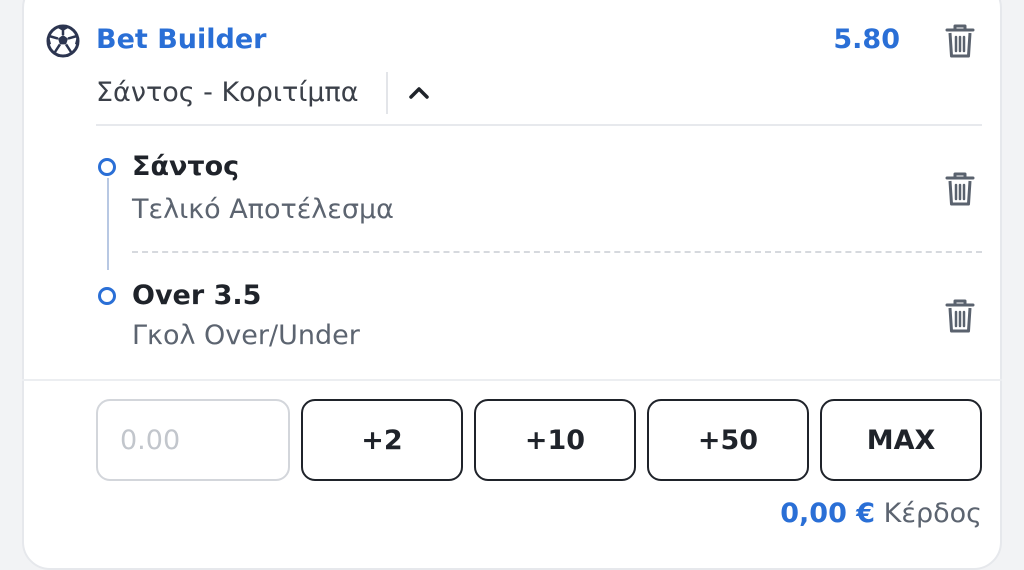 The image size is (1024, 570). I want to click on quick-stake-50-button: +50, so click(728, 440).